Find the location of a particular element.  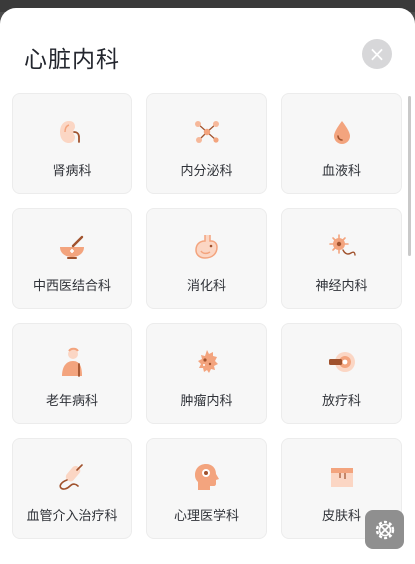

department-card-gastroenterology: 消化科 is located at coordinates (206, 258).